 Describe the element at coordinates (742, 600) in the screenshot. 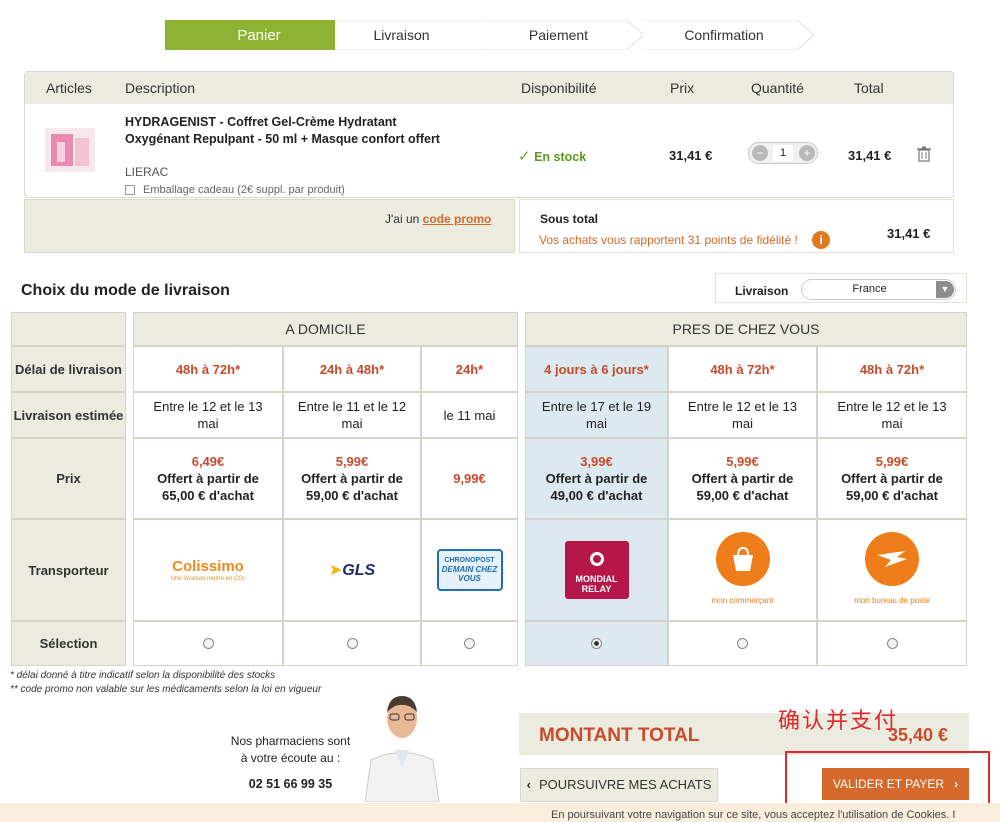

I see `carrier-tagline: mon commerçant` at that location.